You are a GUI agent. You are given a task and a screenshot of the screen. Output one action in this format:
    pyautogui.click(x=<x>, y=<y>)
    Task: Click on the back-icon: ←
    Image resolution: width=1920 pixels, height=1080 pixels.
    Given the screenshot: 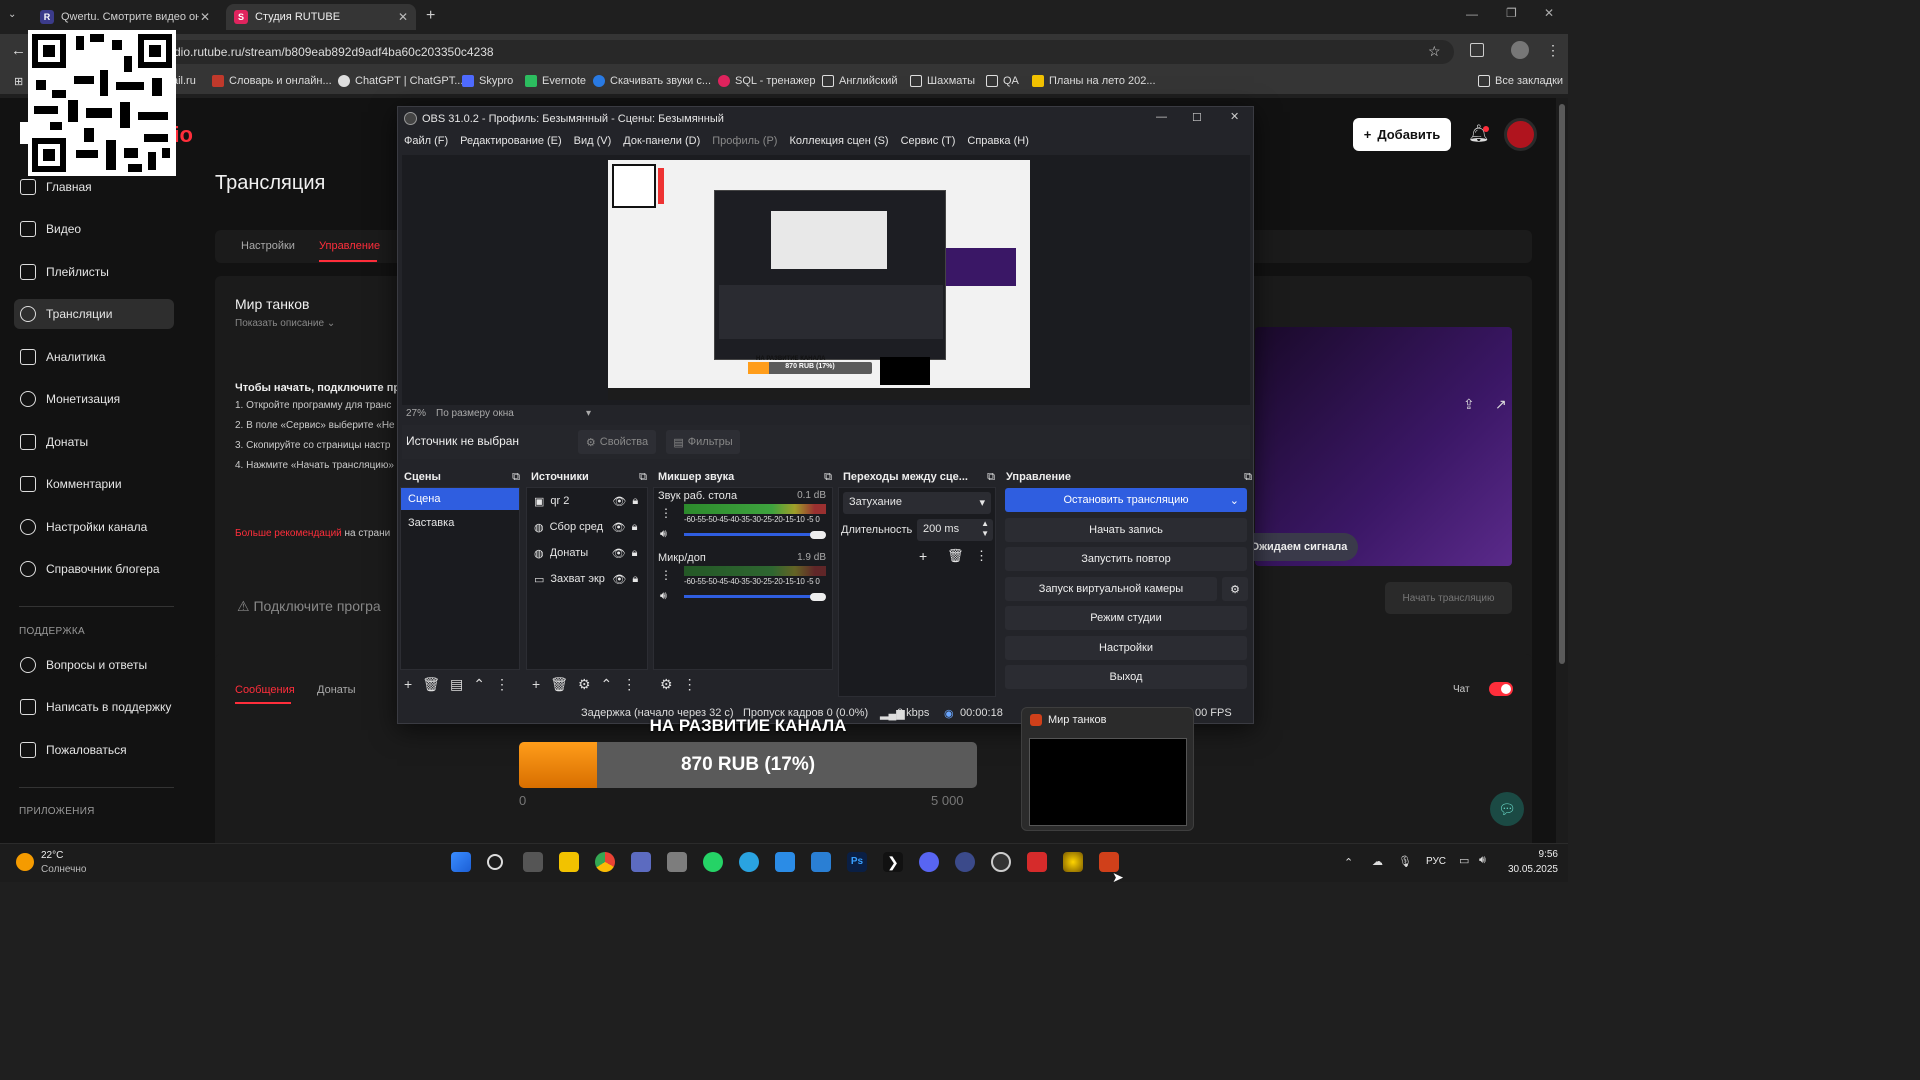 What is the action you would take?
    pyautogui.click(x=18, y=50)
    